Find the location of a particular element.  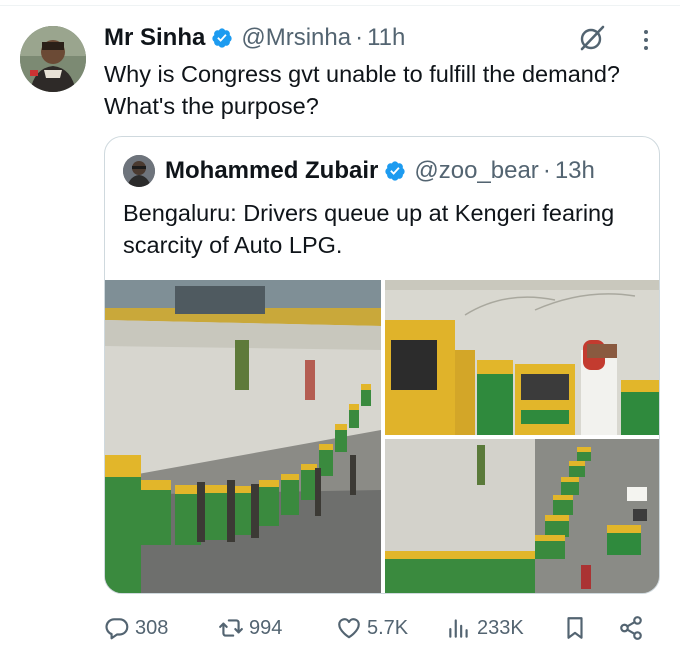

reply-count: 308 is located at coordinates (152, 627).